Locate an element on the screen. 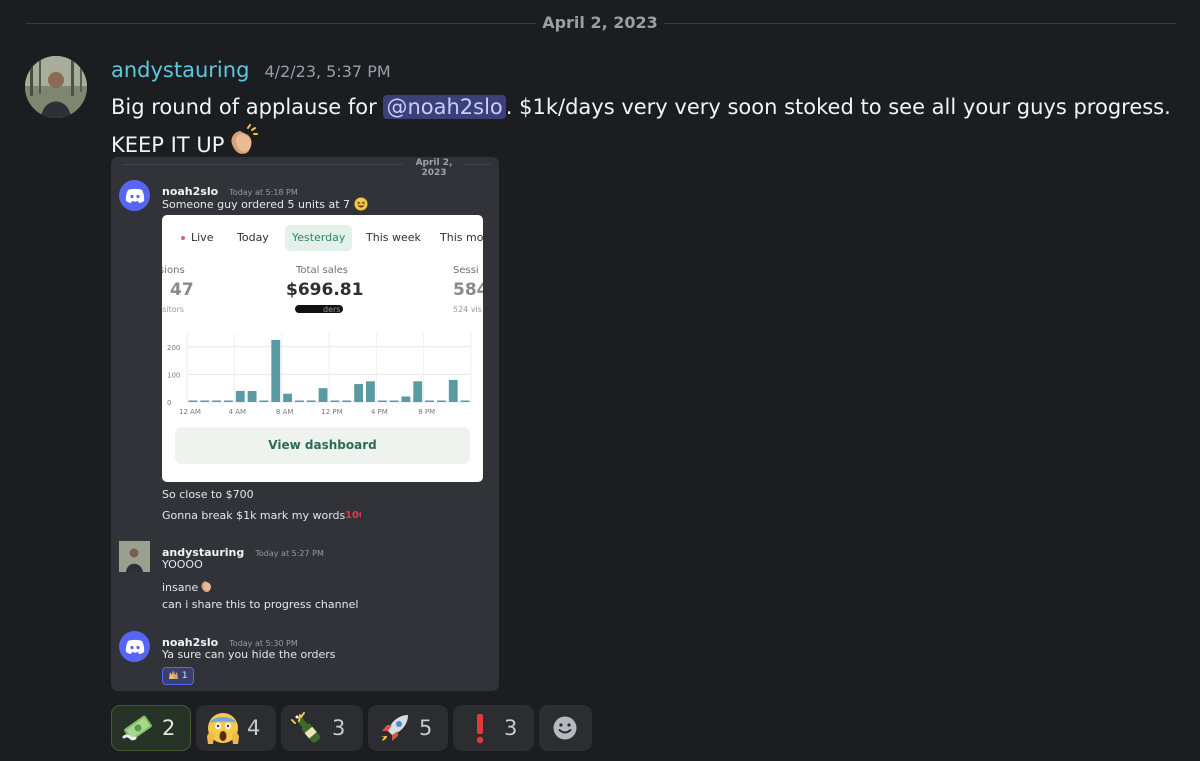 This screenshot has width=1200, height=761. reaction-face-screaming: 4 is located at coordinates (236, 728).